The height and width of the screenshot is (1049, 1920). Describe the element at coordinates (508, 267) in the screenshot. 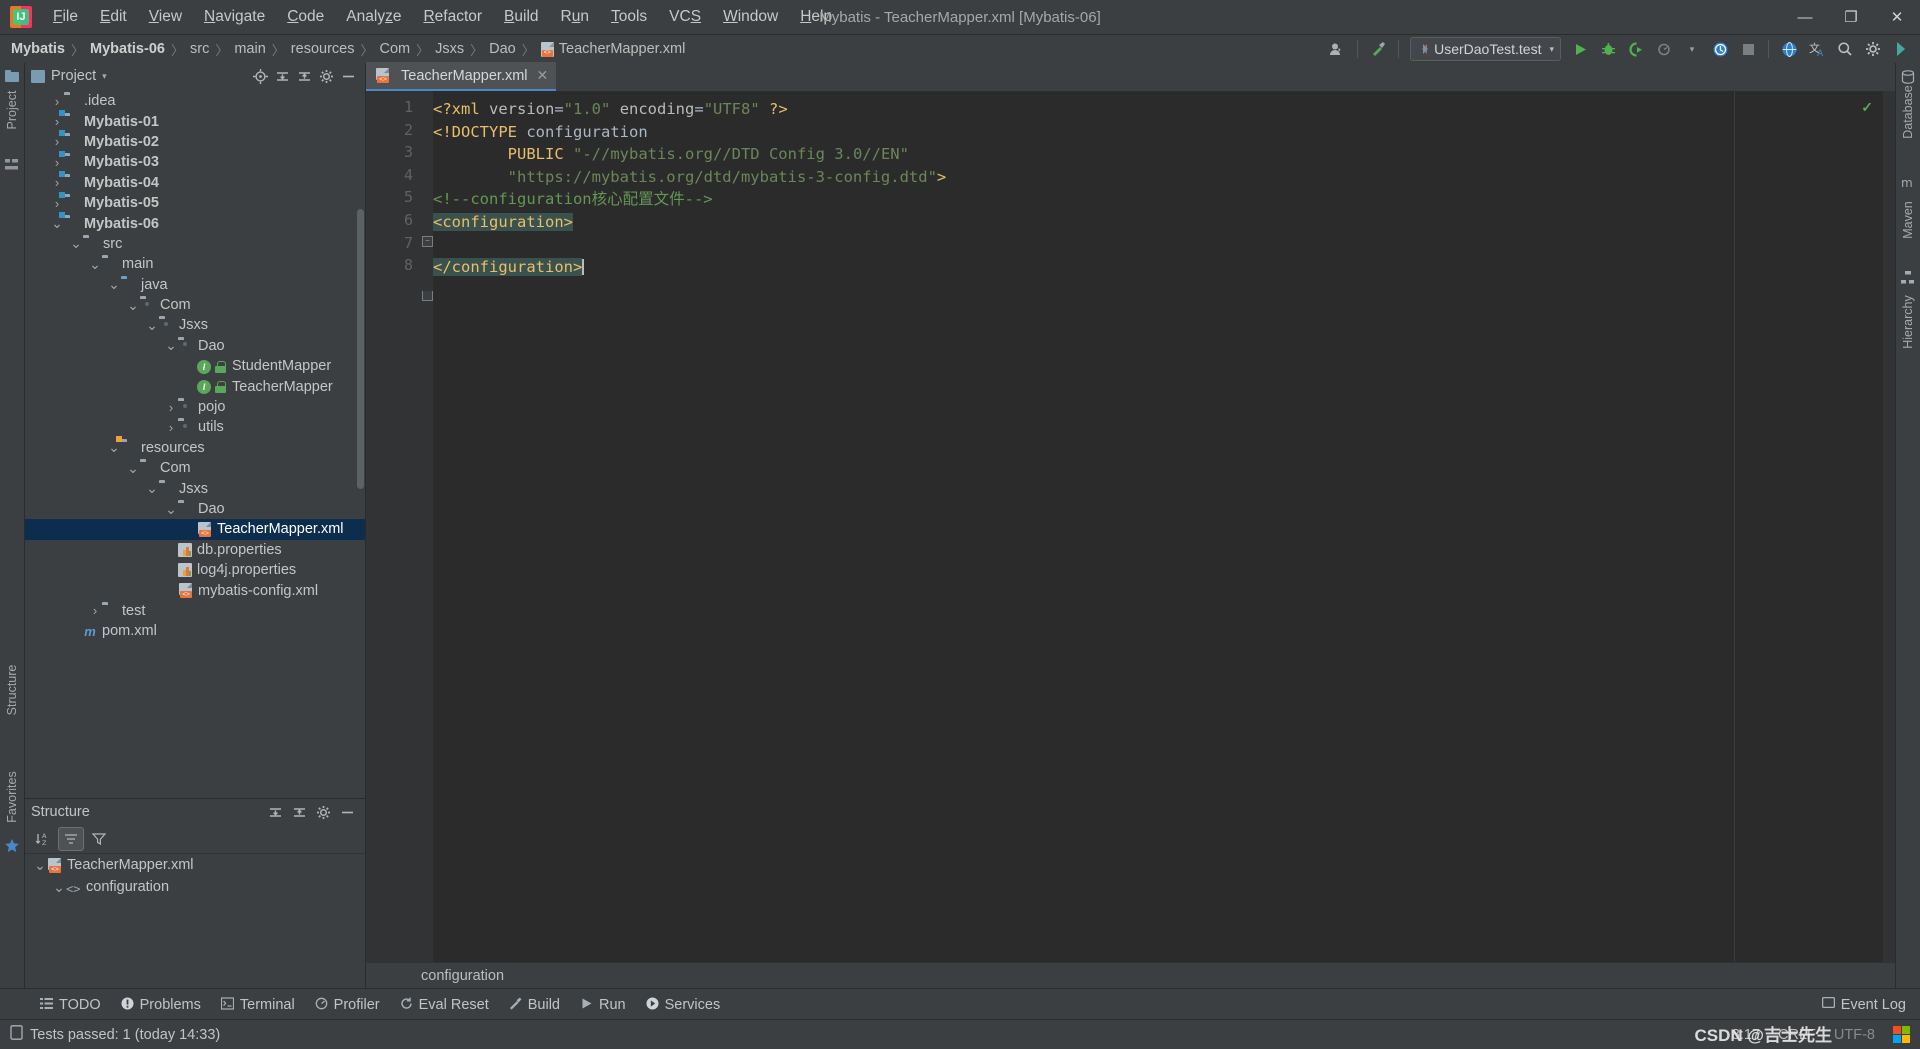

I see `code-line-8: </configuration>` at that location.